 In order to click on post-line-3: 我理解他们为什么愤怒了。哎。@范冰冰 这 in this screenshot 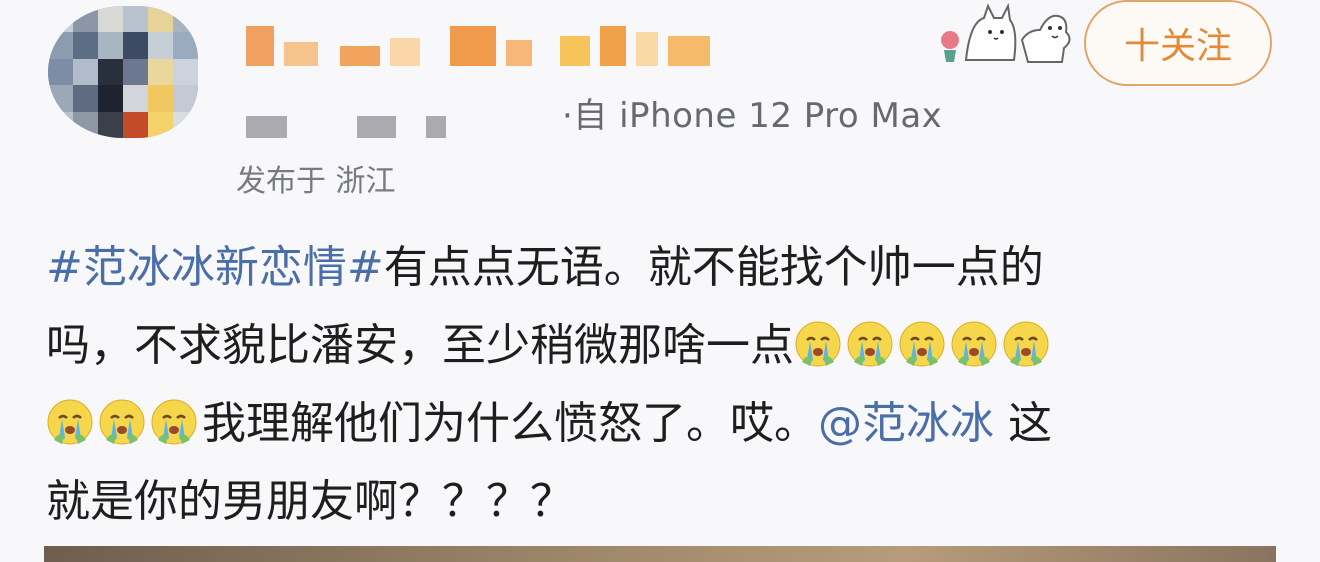, I will do `click(666, 433)`.